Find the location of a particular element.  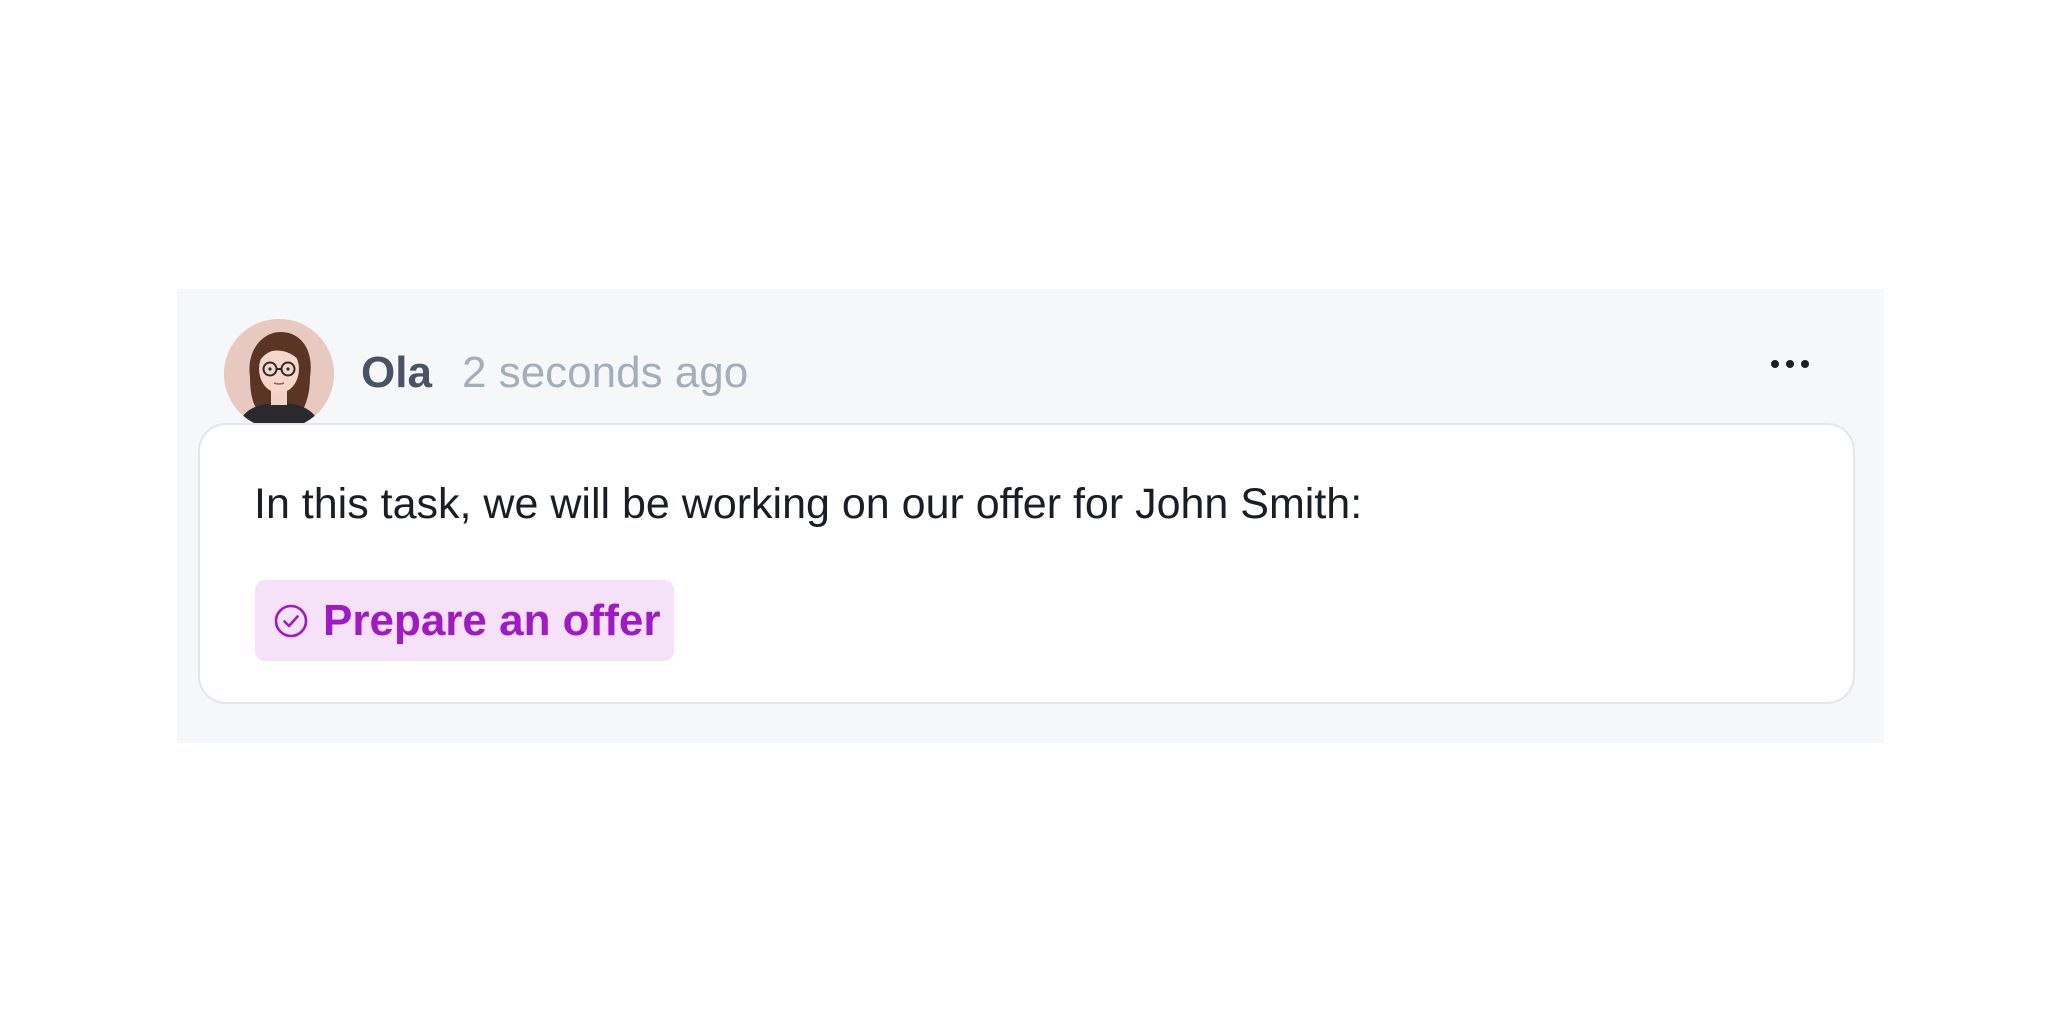

task-link-label: Prepare an offer is located at coordinates (492, 620).